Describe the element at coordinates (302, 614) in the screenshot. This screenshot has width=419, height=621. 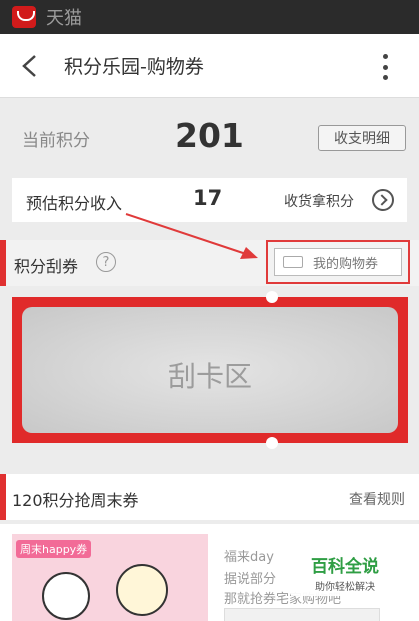
I see `promo-claim-button` at that location.